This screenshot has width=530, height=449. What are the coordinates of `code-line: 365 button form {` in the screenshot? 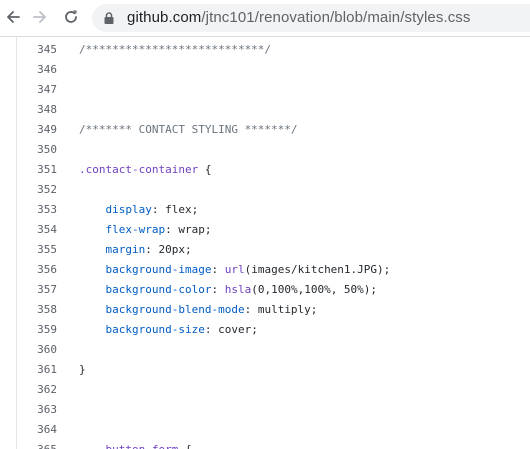 It's located at (265, 444).